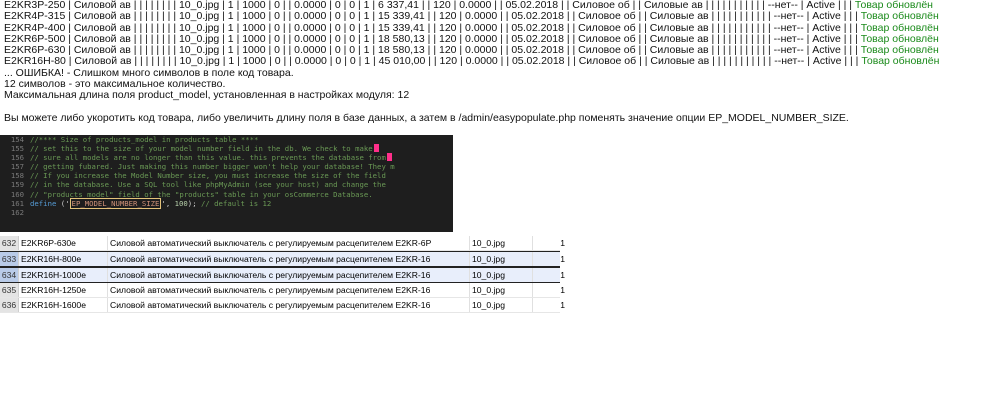  Describe the element at coordinates (9, 275) in the screenshot. I see `row-number: 634` at that location.